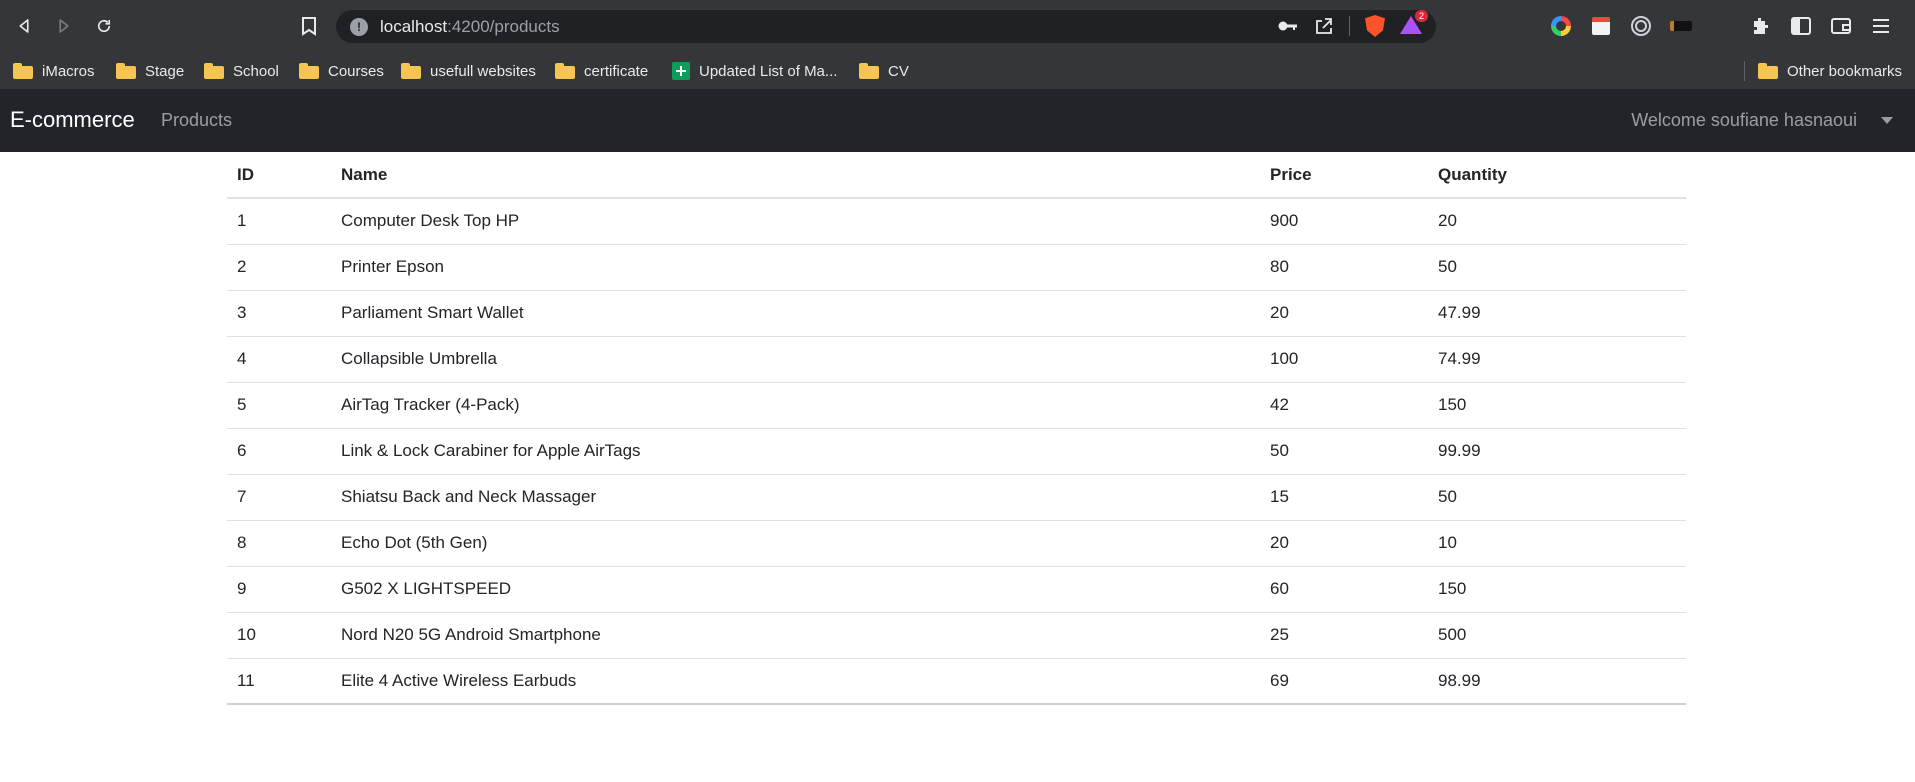 The image size is (1915, 782). Describe the element at coordinates (279, 635) in the screenshot. I see `cell-id: 10` at that location.